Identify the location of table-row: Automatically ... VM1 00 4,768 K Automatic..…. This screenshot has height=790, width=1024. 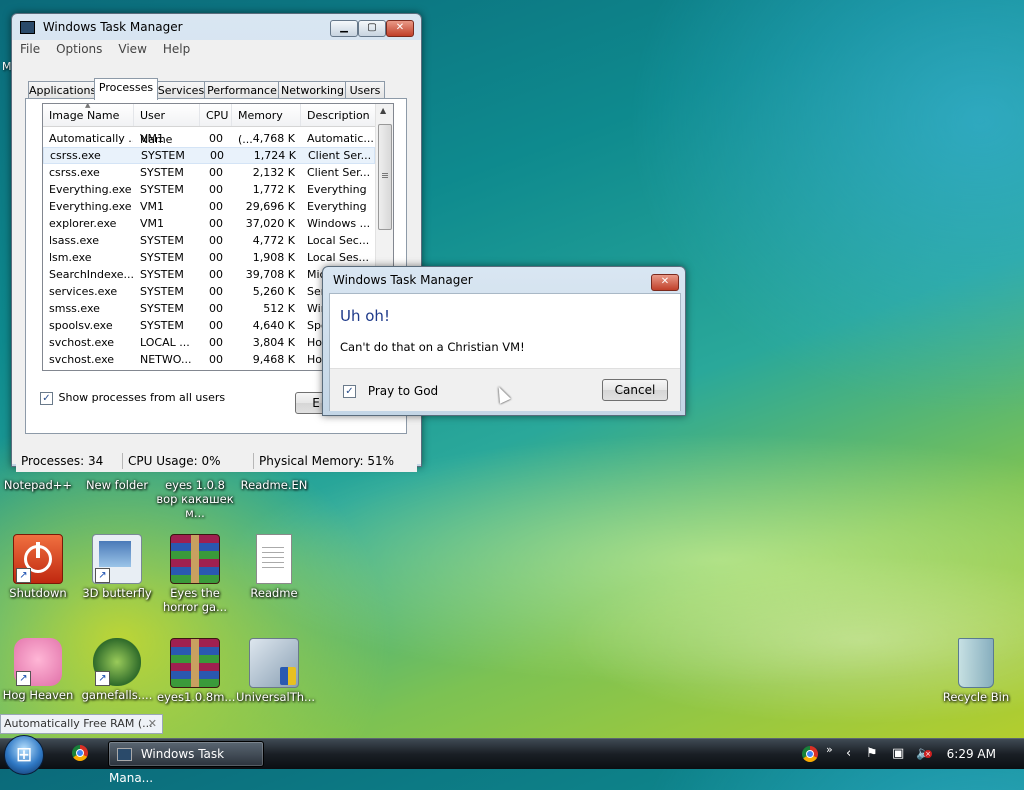
(209, 138).